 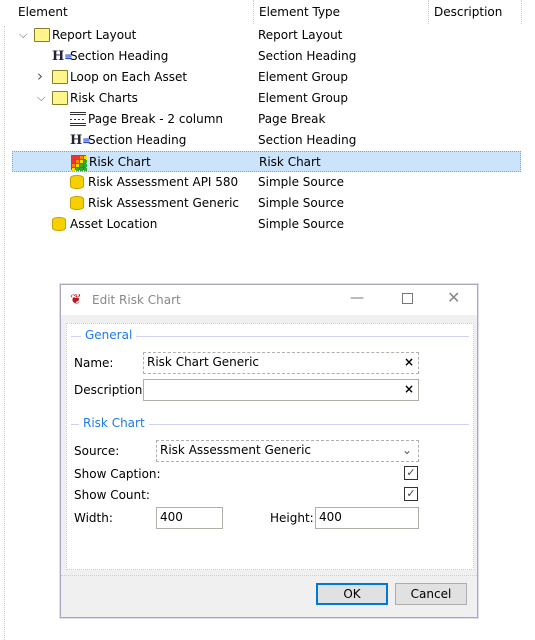 I want to click on general-group-header: General, so click(x=109, y=335).